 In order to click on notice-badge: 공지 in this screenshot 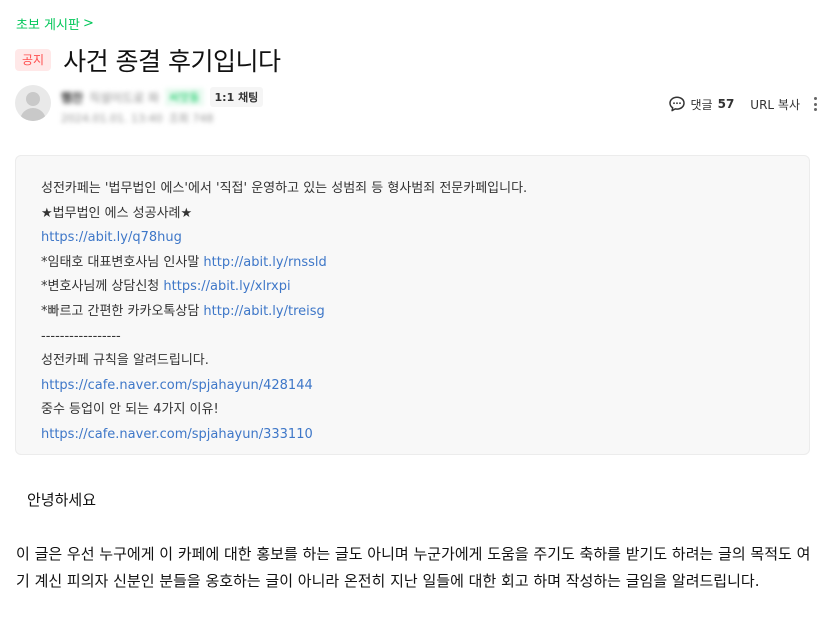, I will do `click(33, 60)`.